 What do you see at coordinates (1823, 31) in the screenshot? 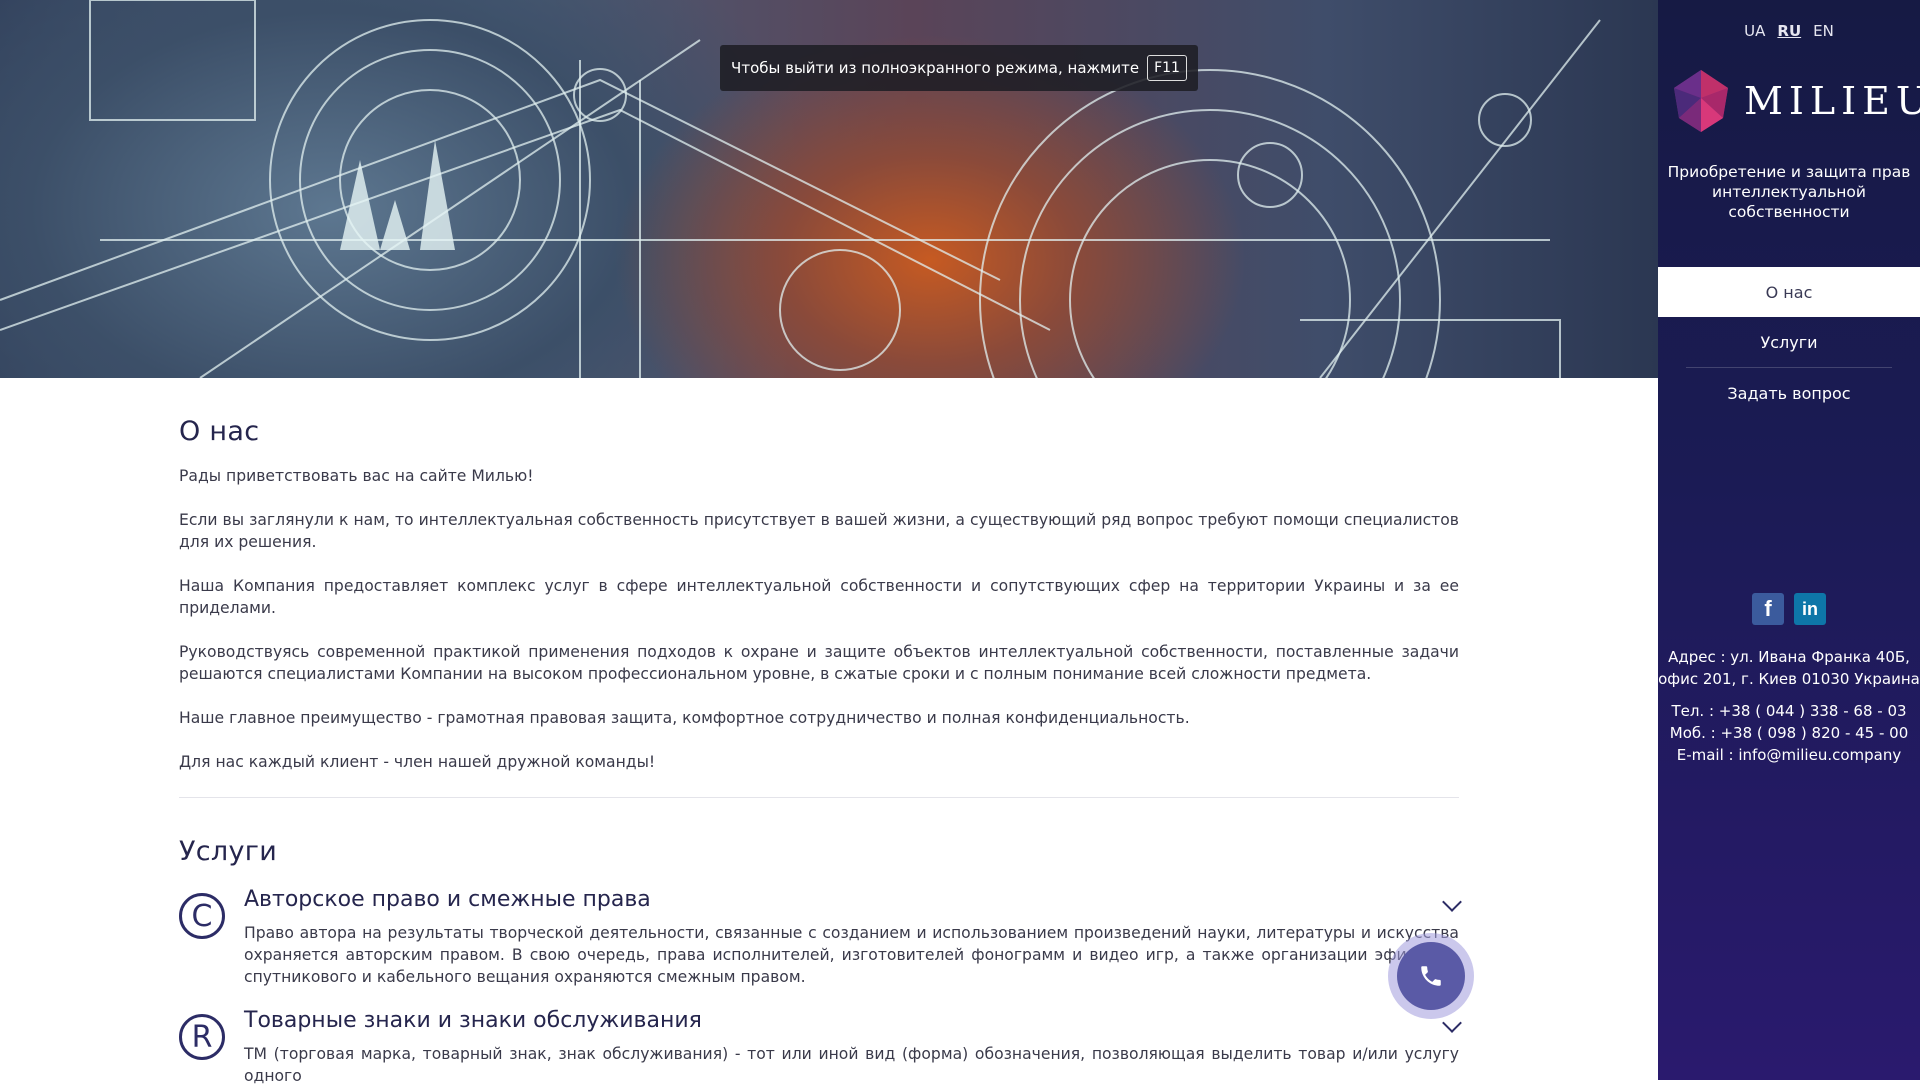
I see `lang-en: EN` at bounding box center [1823, 31].